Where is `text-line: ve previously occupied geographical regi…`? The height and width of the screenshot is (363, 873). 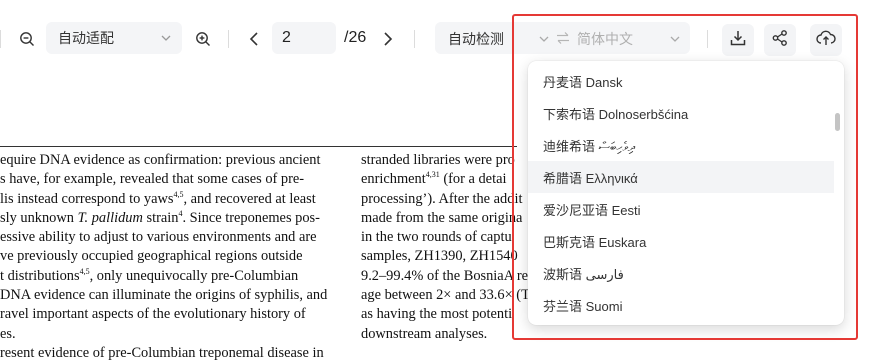
text-line: ve previously occupied geographical regi… is located at coordinates (151, 256).